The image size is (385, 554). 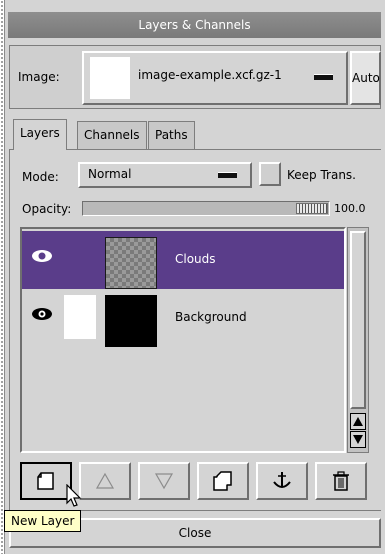 What do you see at coordinates (110, 174) in the screenshot?
I see `mode-value: Normal` at bounding box center [110, 174].